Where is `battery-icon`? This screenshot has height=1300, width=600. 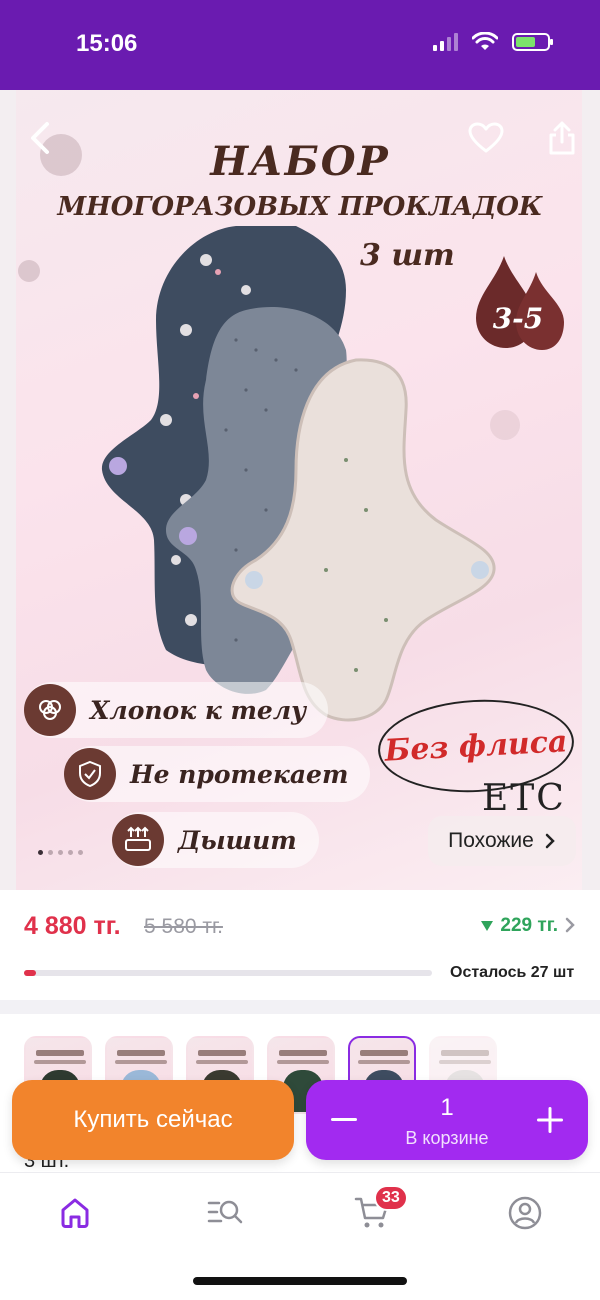
battery-icon is located at coordinates (532, 42).